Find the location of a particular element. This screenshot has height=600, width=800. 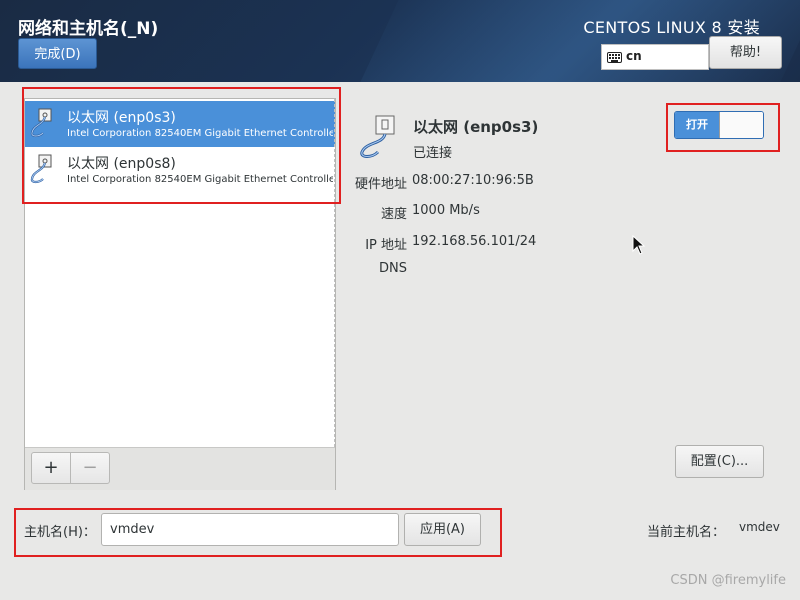

hardware-address-value: 08:00:27:10:96:5B is located at coordinates (473, 180).